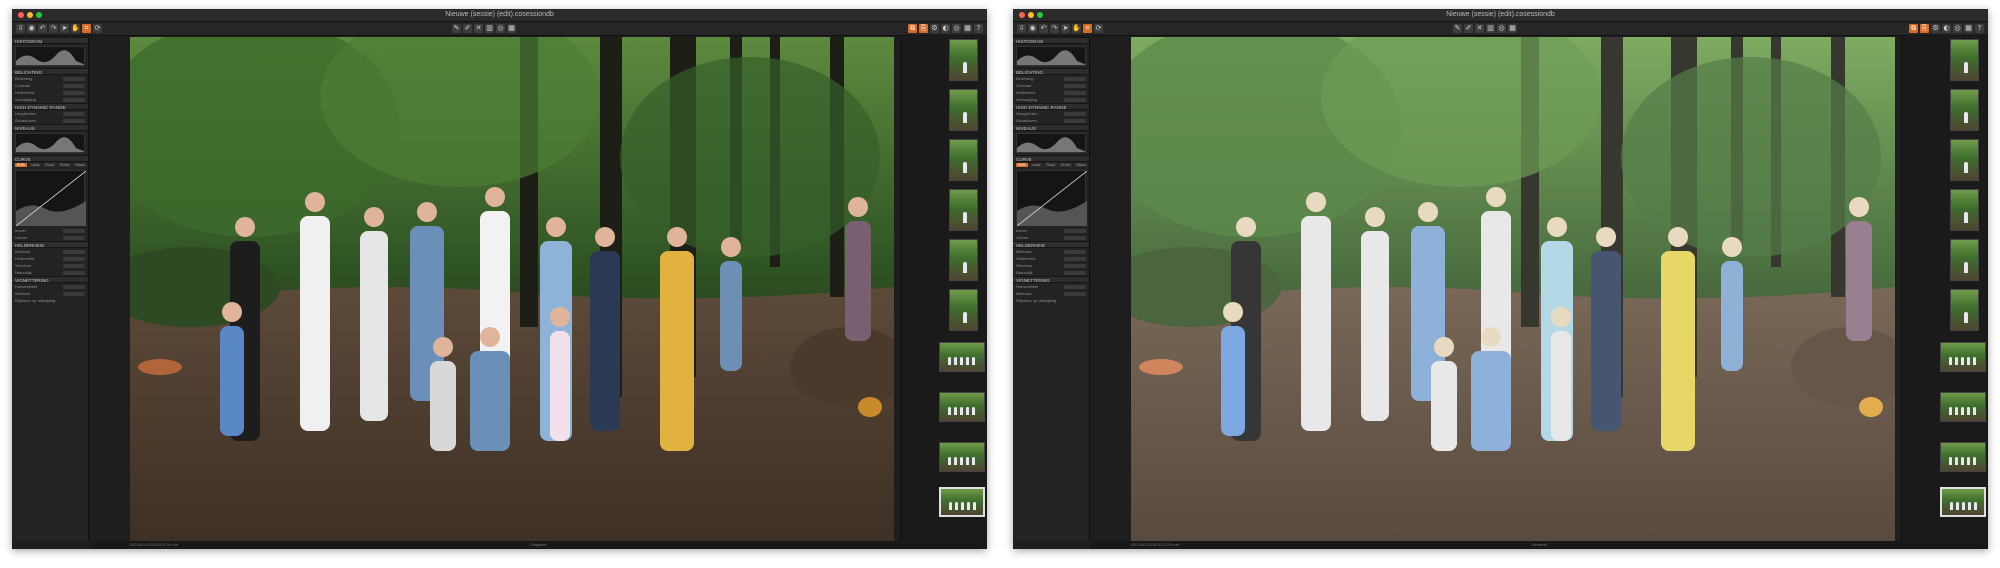 The height and width of the screenshot is (568, 2000). I want to click on tool-section-header: High Dynamic Range, so click(1051, 106).